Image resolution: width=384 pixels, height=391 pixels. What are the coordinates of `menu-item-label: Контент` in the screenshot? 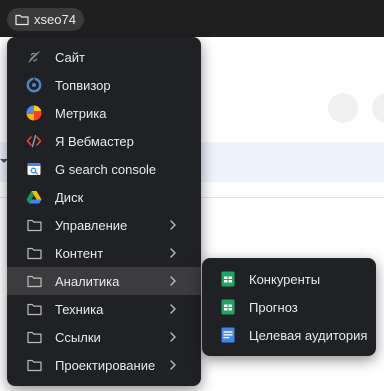 It's located at (79, 253).